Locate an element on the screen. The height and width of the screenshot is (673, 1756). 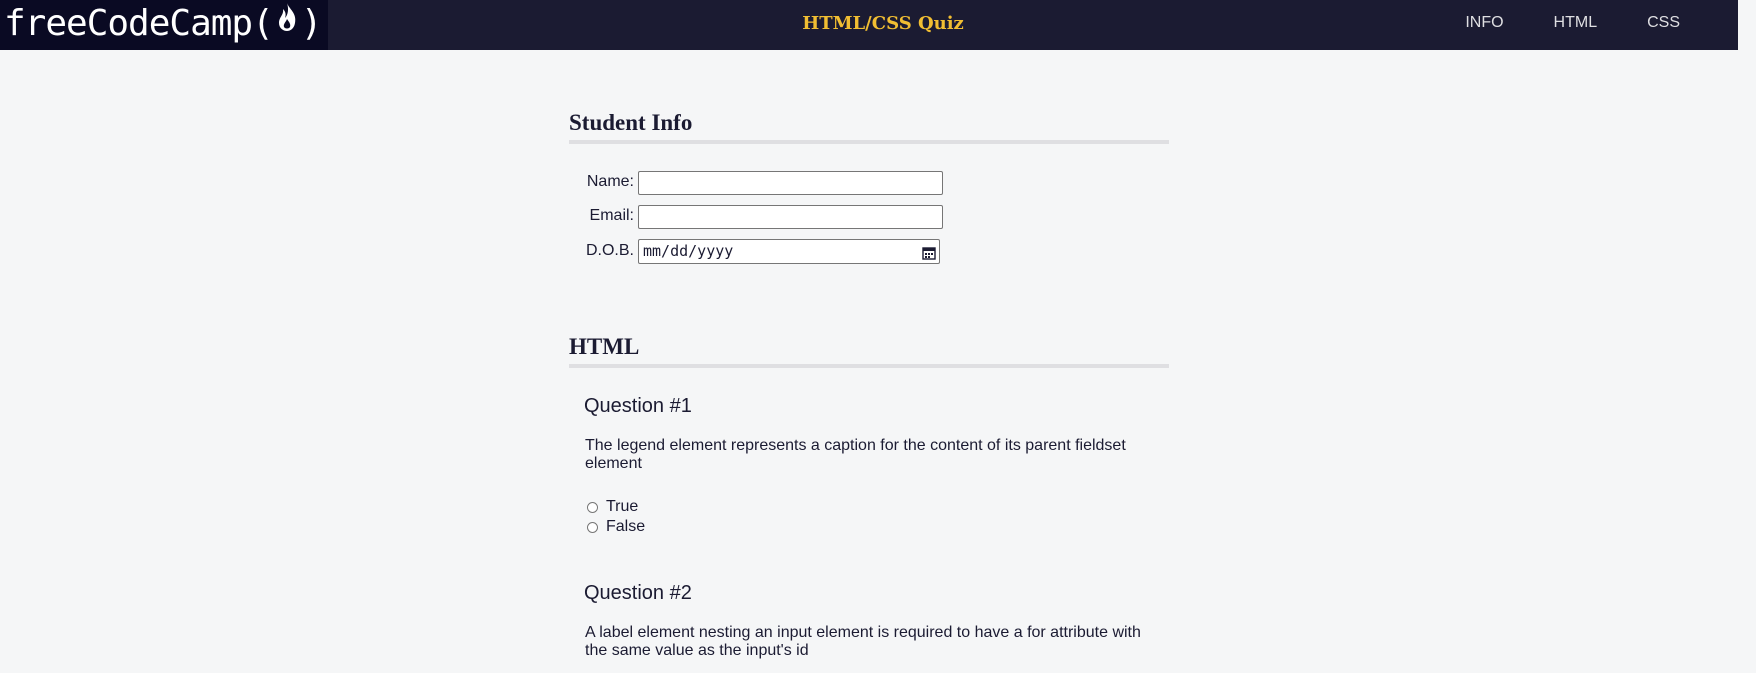
dob-label: D.O.B. is located at coordinates (609, 250).